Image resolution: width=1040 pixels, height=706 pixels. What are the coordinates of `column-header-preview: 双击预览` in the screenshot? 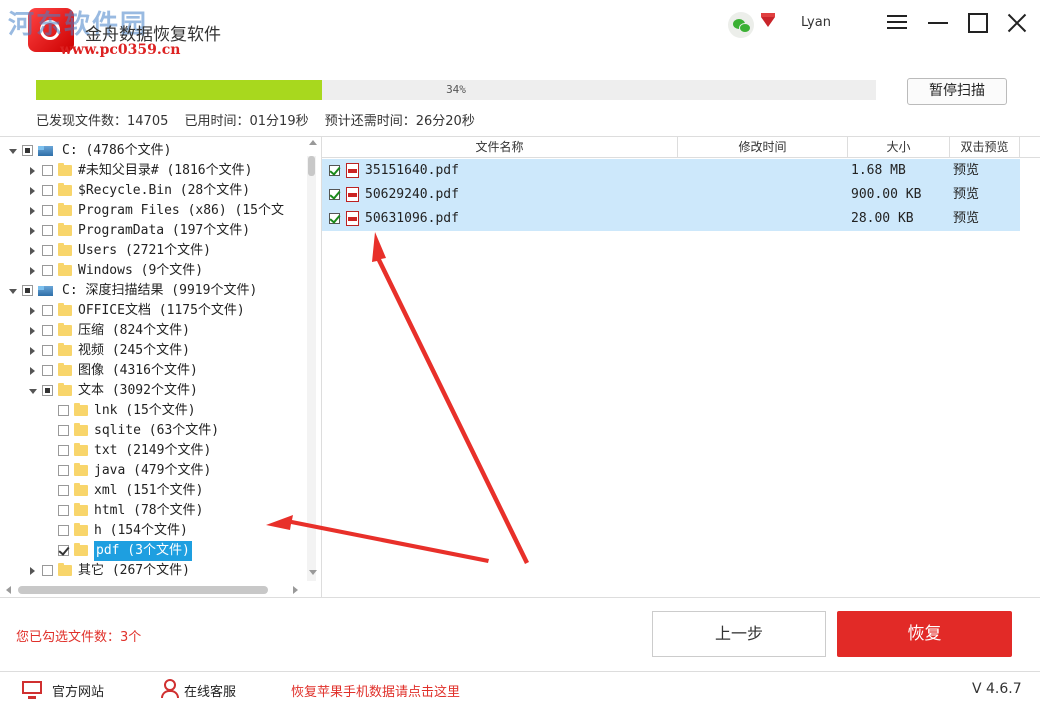 It's located at (985, 147).